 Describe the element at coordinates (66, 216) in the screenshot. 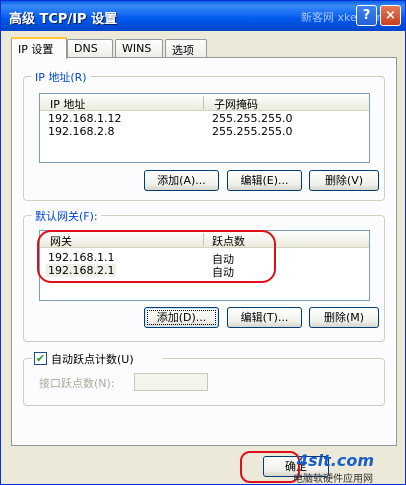

I see `default-gateway-group-label: 默认网关(F):` at that location.